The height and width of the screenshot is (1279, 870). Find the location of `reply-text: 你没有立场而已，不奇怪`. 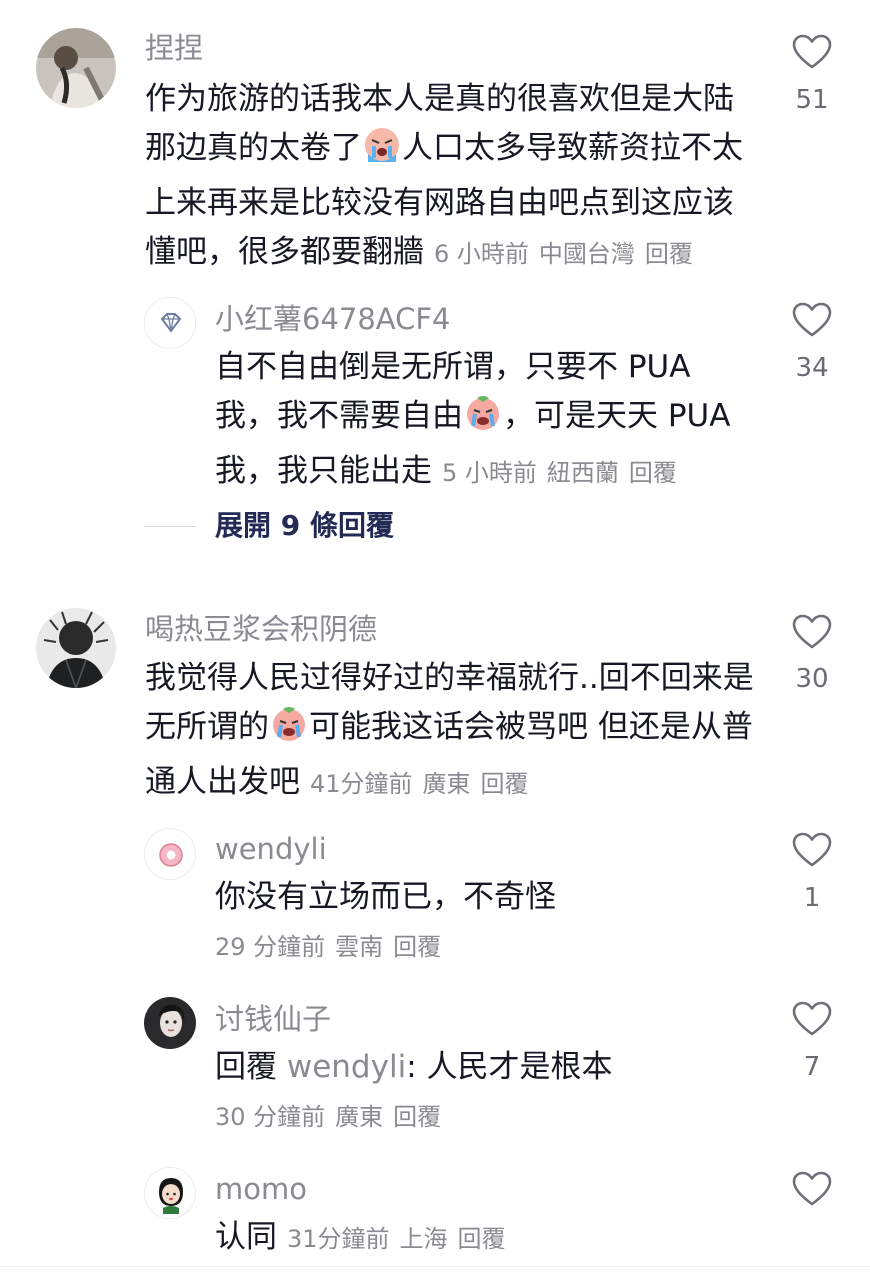

reply-text: 你没有立场而已，不奇怪 is located at coordinates (385, 897).